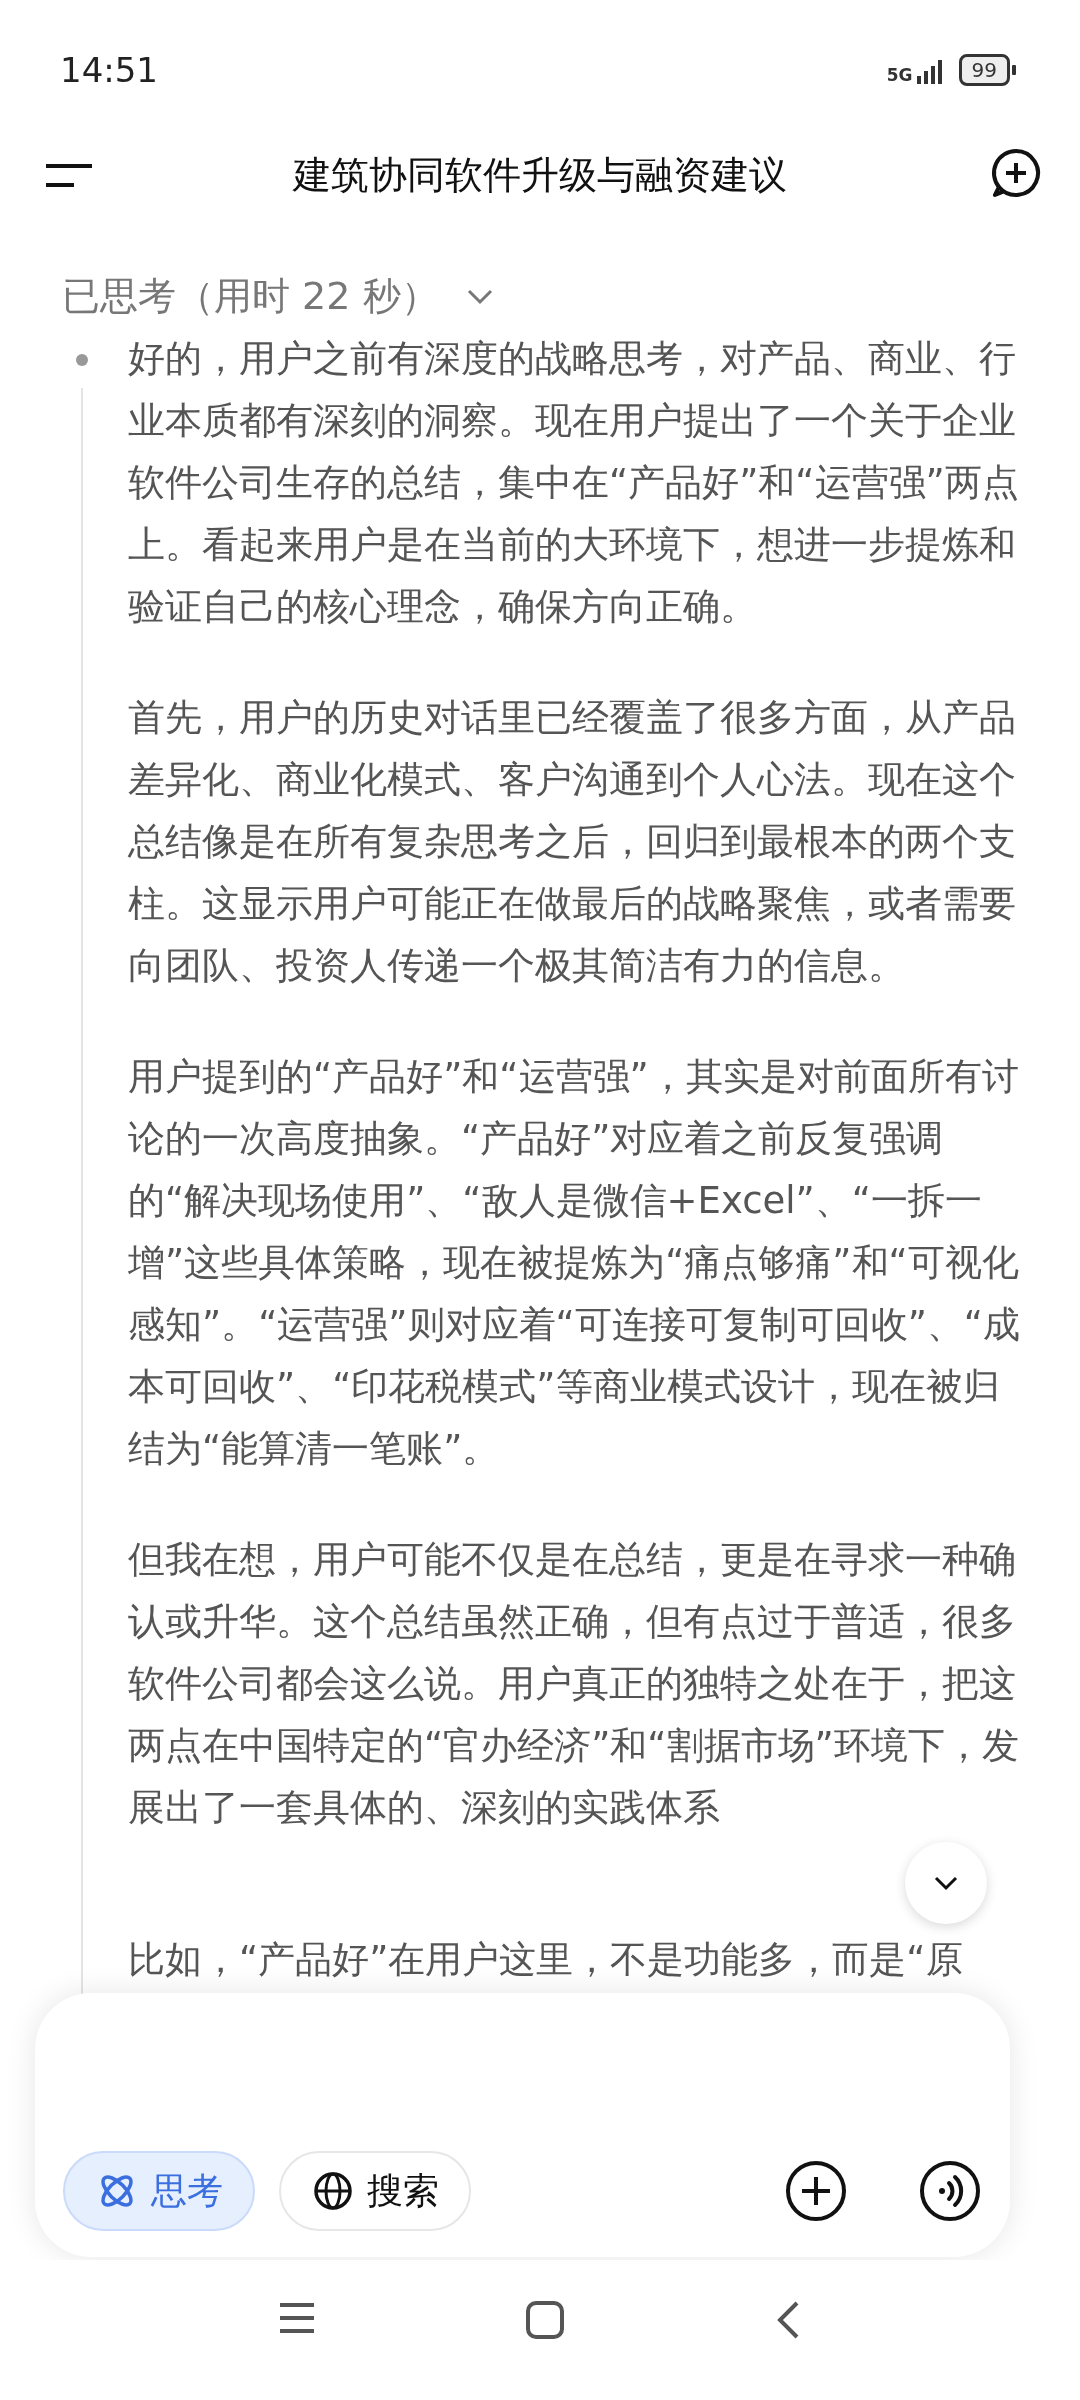  What do you see at coordinates (574, 1684) in the screenshot?
I see `thought-paragraph: 但我在想，用户可能不仅是在总结，更是在寻求一种确认或升华。这个总结虽然正确，但有点过于普适，很多软件公司都会这么说。用户真正的独特之处在于，把这两点在中国特定的“官办经济”和“割据市场”环境下，发展出了一套具体的、深刻的实践体系` at bounding box center [574, 1684].